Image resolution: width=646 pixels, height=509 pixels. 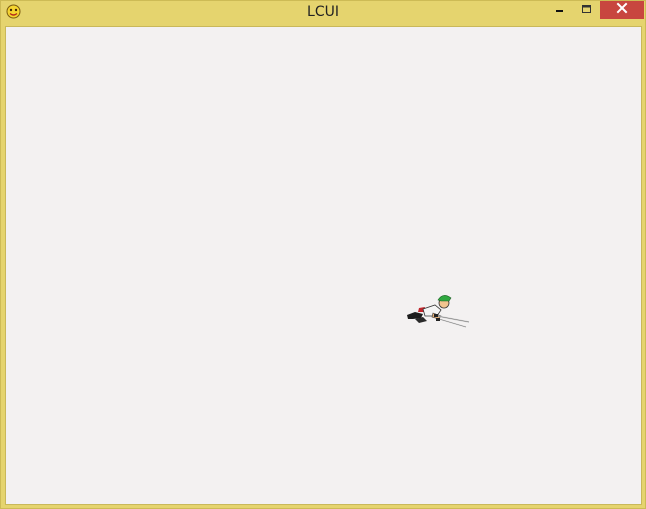 I want to click on maximize-button, so click(x=587, y=10).